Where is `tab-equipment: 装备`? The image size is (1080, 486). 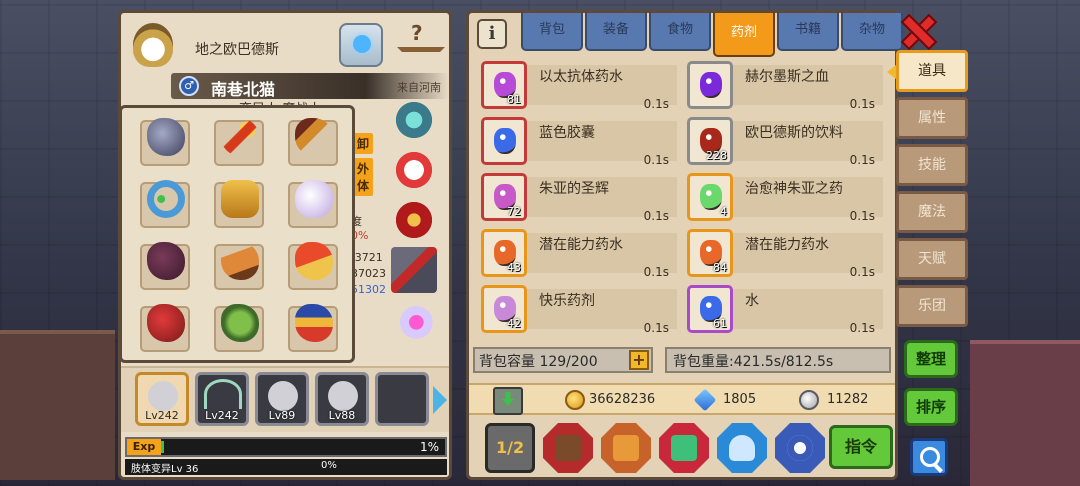
tab-equipment: 装备 is located at coordinates (616, 32).